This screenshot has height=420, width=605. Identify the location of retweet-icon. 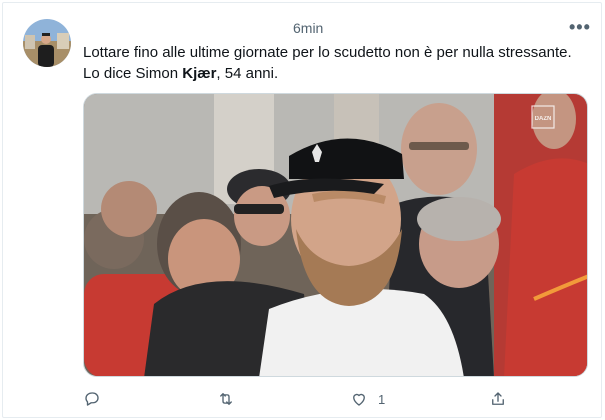
(226, 399).